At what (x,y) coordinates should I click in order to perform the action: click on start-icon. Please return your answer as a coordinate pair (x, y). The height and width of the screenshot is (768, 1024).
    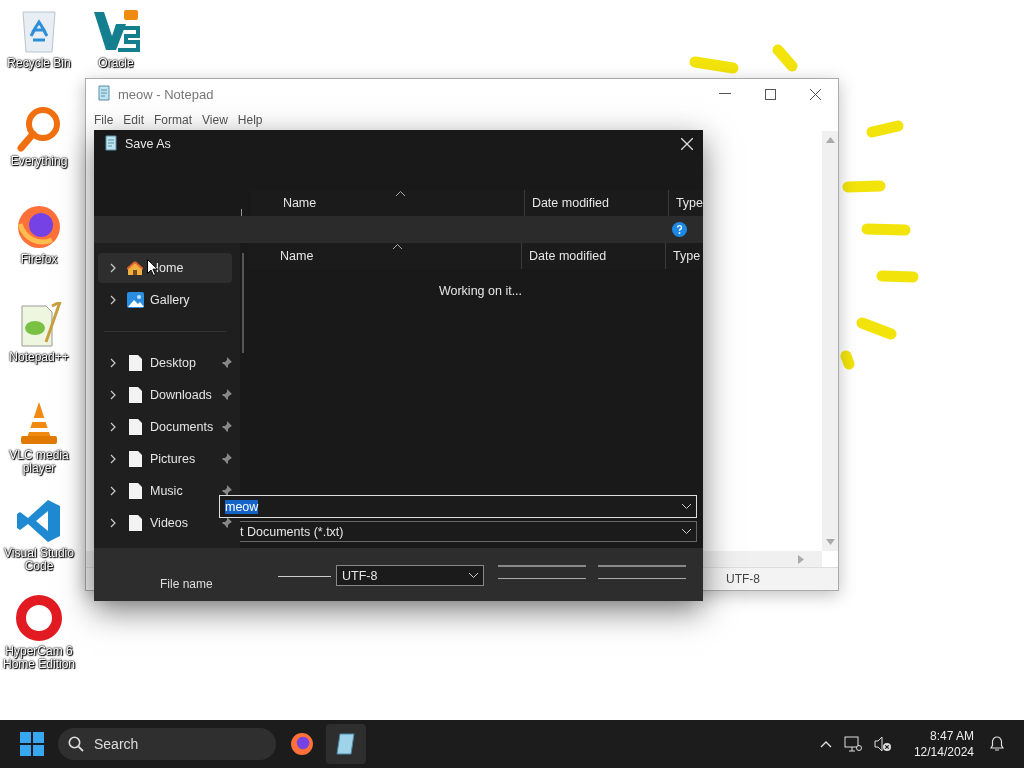
    Looking at the image, I should click on (32, 744).